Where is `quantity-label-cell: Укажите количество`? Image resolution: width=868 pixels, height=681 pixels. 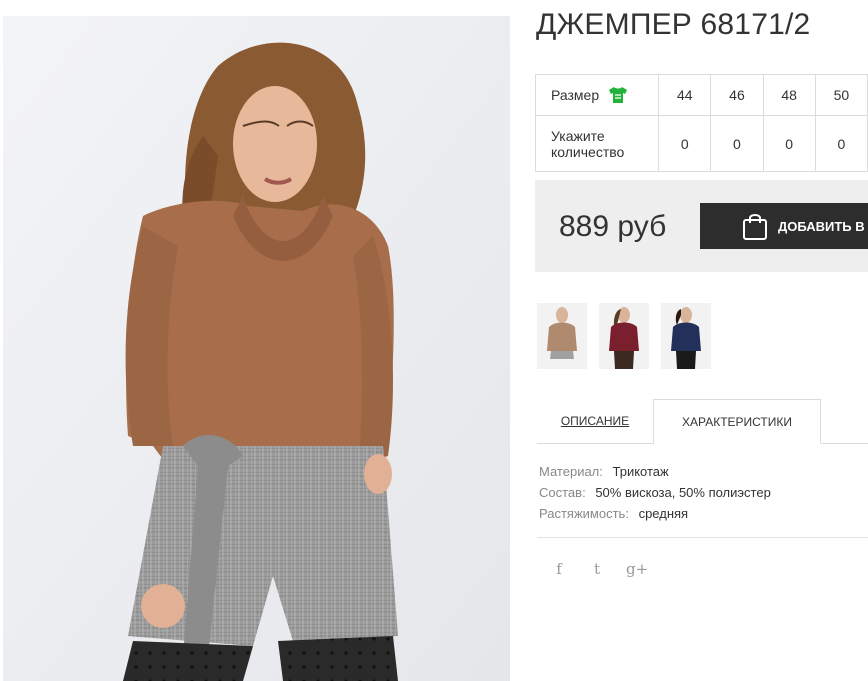
quantity-label-cell: Укажите количество is located at coordinates (597, 143).